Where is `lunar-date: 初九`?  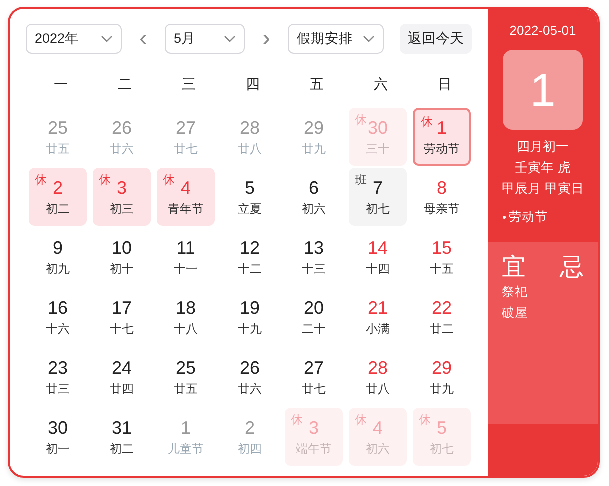 lunar-date: 初九 is located at coordinates (58, 269).